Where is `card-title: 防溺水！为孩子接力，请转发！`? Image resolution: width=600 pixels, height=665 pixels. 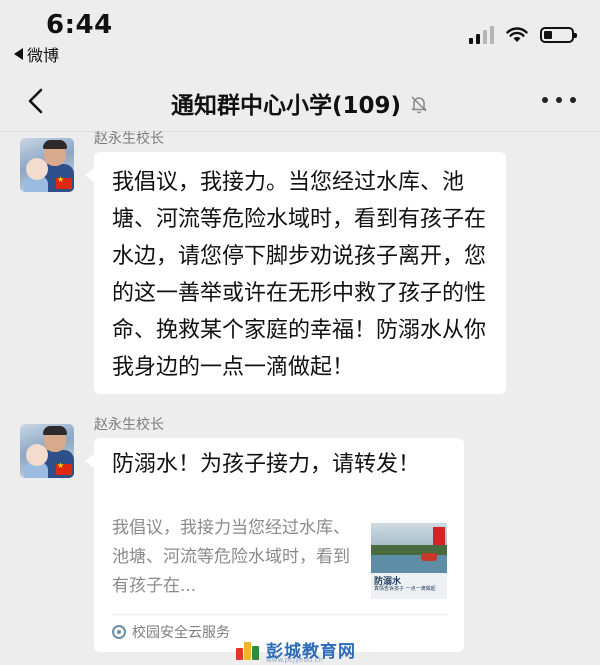
card-title: 防溺水！为孩子接力，请转发！ is located at coordinates (266, 464).